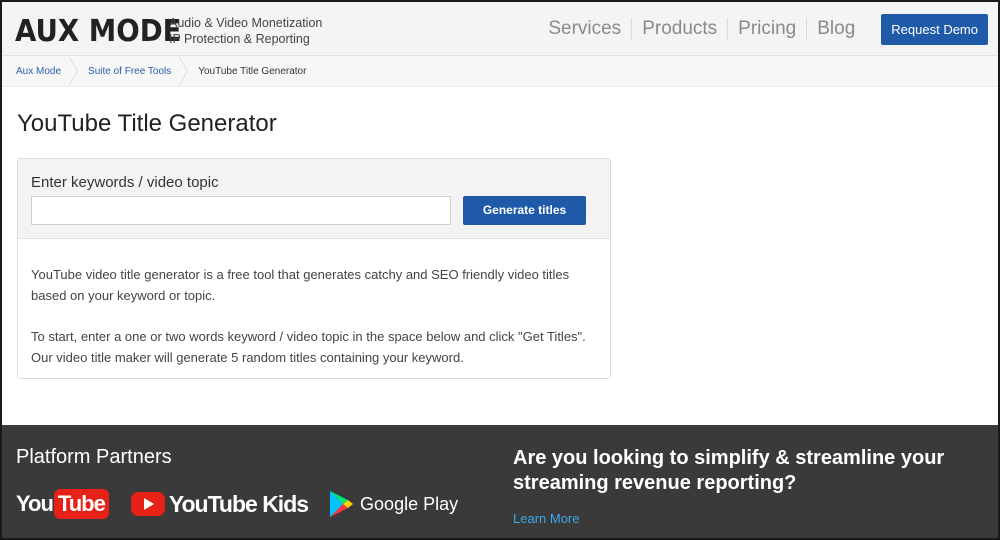 The width and height of the screenshot is (1000, 540). I want to click on google-play-text: Google Play, so click(409, 503).